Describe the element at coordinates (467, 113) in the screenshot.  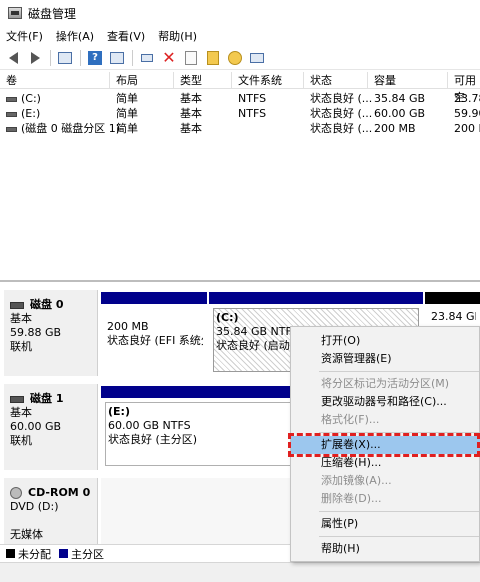
I see `free-cell: 59.90` at that location.